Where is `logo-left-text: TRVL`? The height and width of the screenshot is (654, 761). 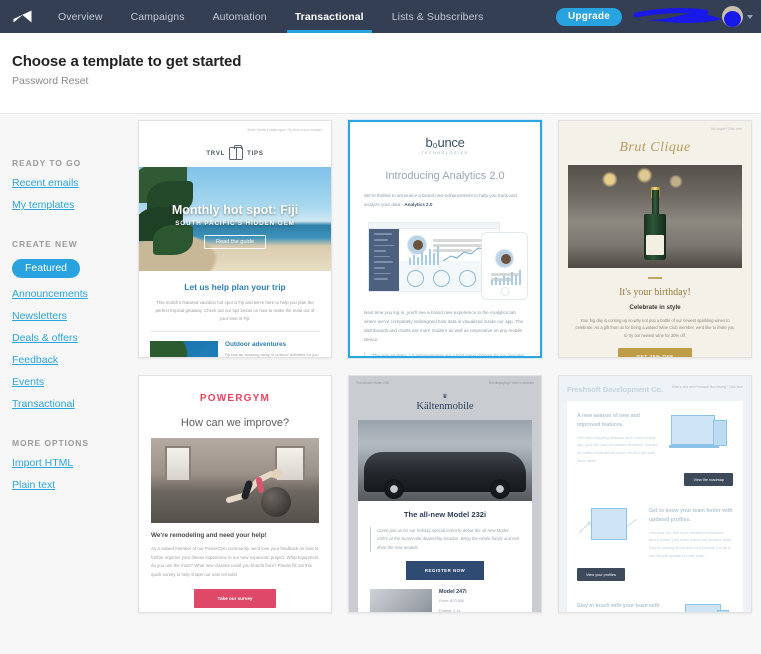 logo-left-text: TRVL is located at coordinates (216, 153).